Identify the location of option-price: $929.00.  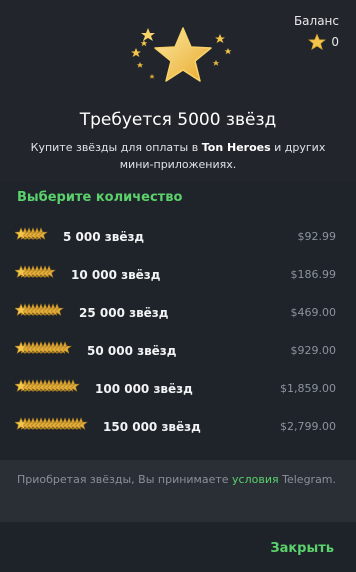
(313, 350).